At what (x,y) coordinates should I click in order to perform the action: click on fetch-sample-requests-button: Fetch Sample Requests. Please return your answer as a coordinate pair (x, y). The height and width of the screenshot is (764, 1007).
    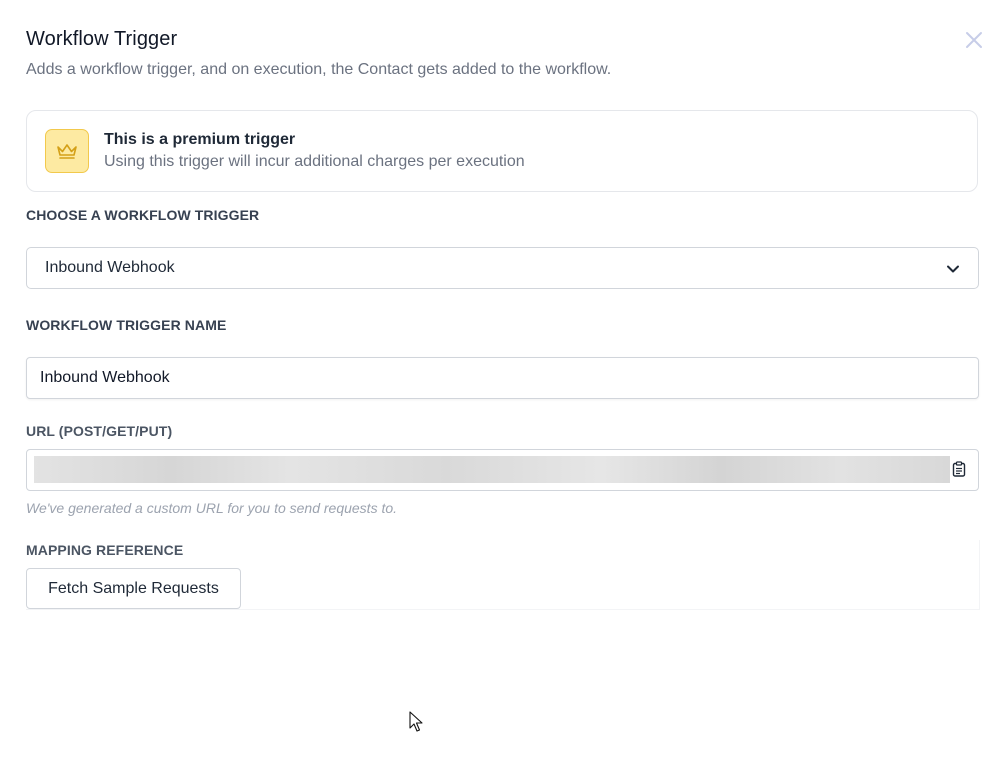
    Looking at the image, I should click on (133, 588).